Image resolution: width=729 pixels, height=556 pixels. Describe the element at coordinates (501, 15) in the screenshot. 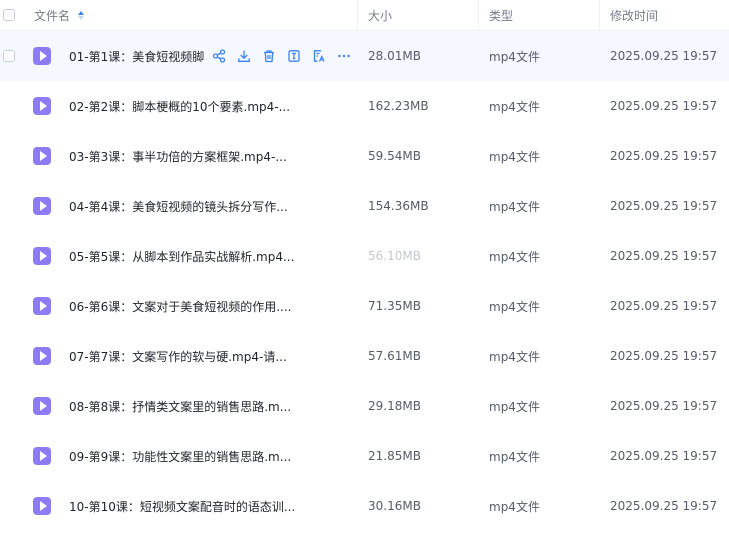

I see `column-header-type-label: 类型` at that location.